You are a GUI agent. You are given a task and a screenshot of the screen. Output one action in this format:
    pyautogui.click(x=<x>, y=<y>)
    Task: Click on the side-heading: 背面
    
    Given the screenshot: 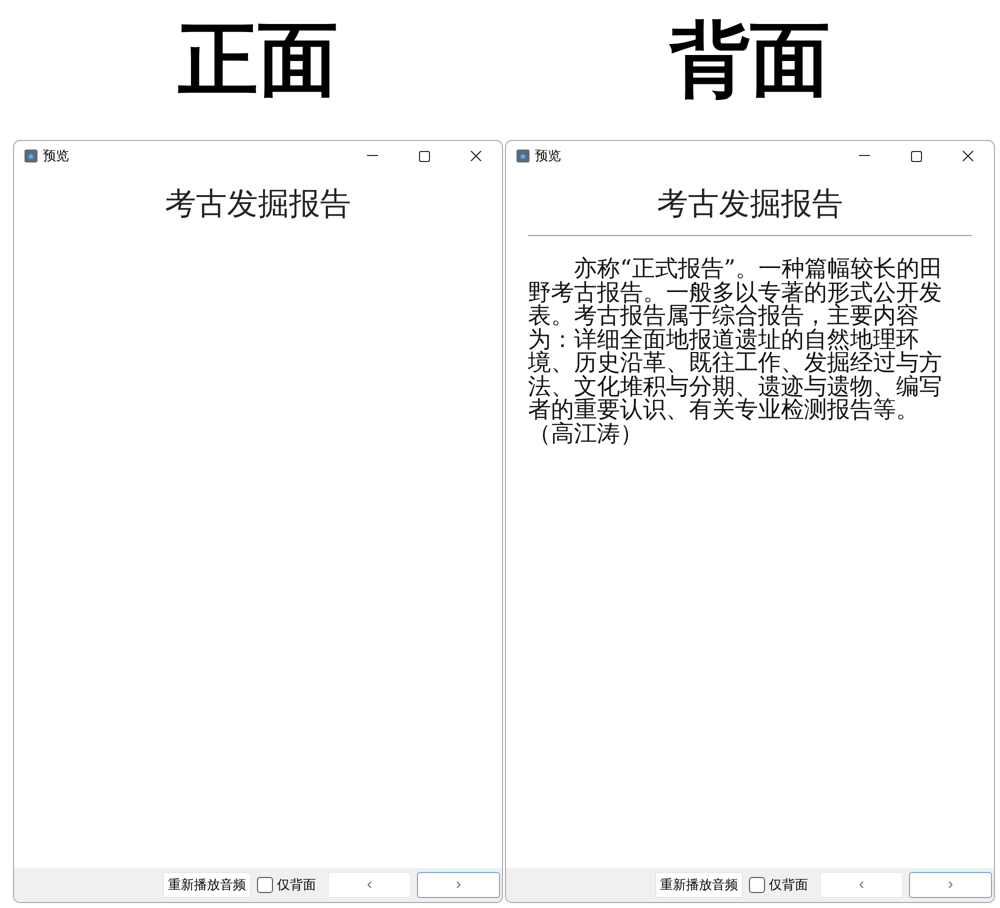 What is the action you would take?
    pyautogui.click(x=750, y=61)
    